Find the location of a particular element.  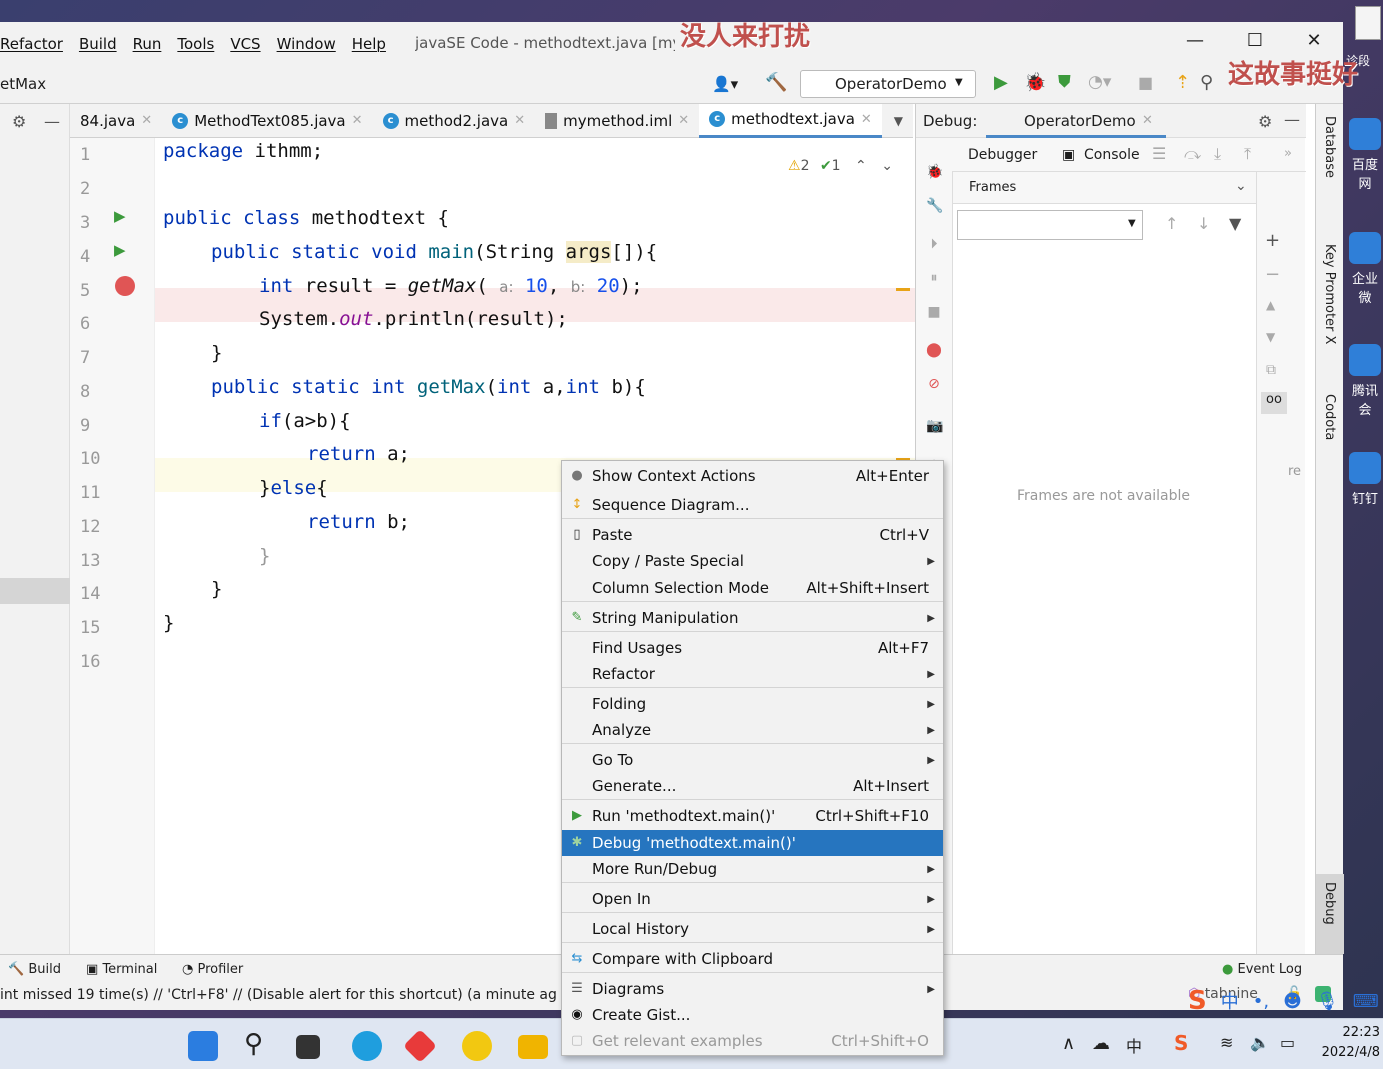

thread-select: ▼ is located at coordinates (1050, 225).